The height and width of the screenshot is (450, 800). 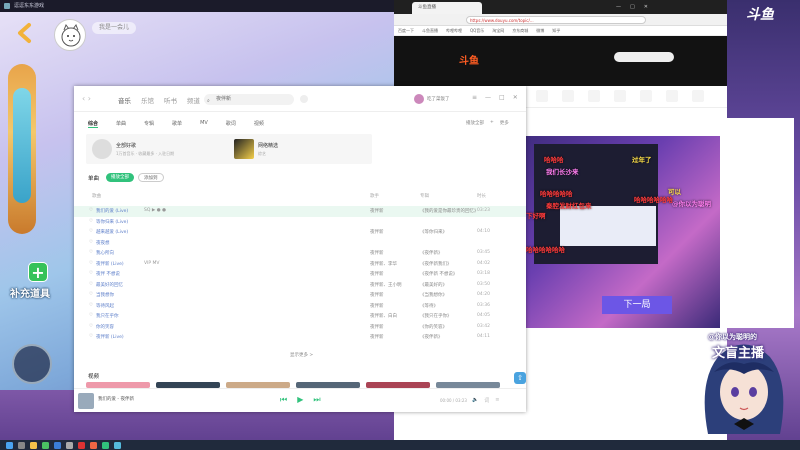 I want to click on song-title: 我们的爱 (Live), so click(x=112, y=211).